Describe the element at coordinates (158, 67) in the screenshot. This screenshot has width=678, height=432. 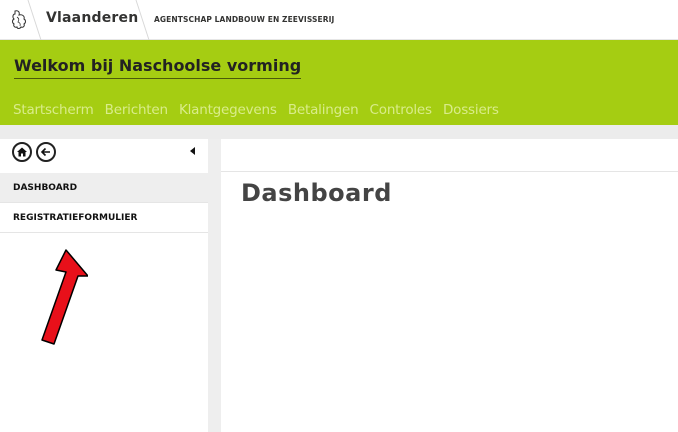
I see `app-title: Welkom bij Naschoolse vorming` at that location.